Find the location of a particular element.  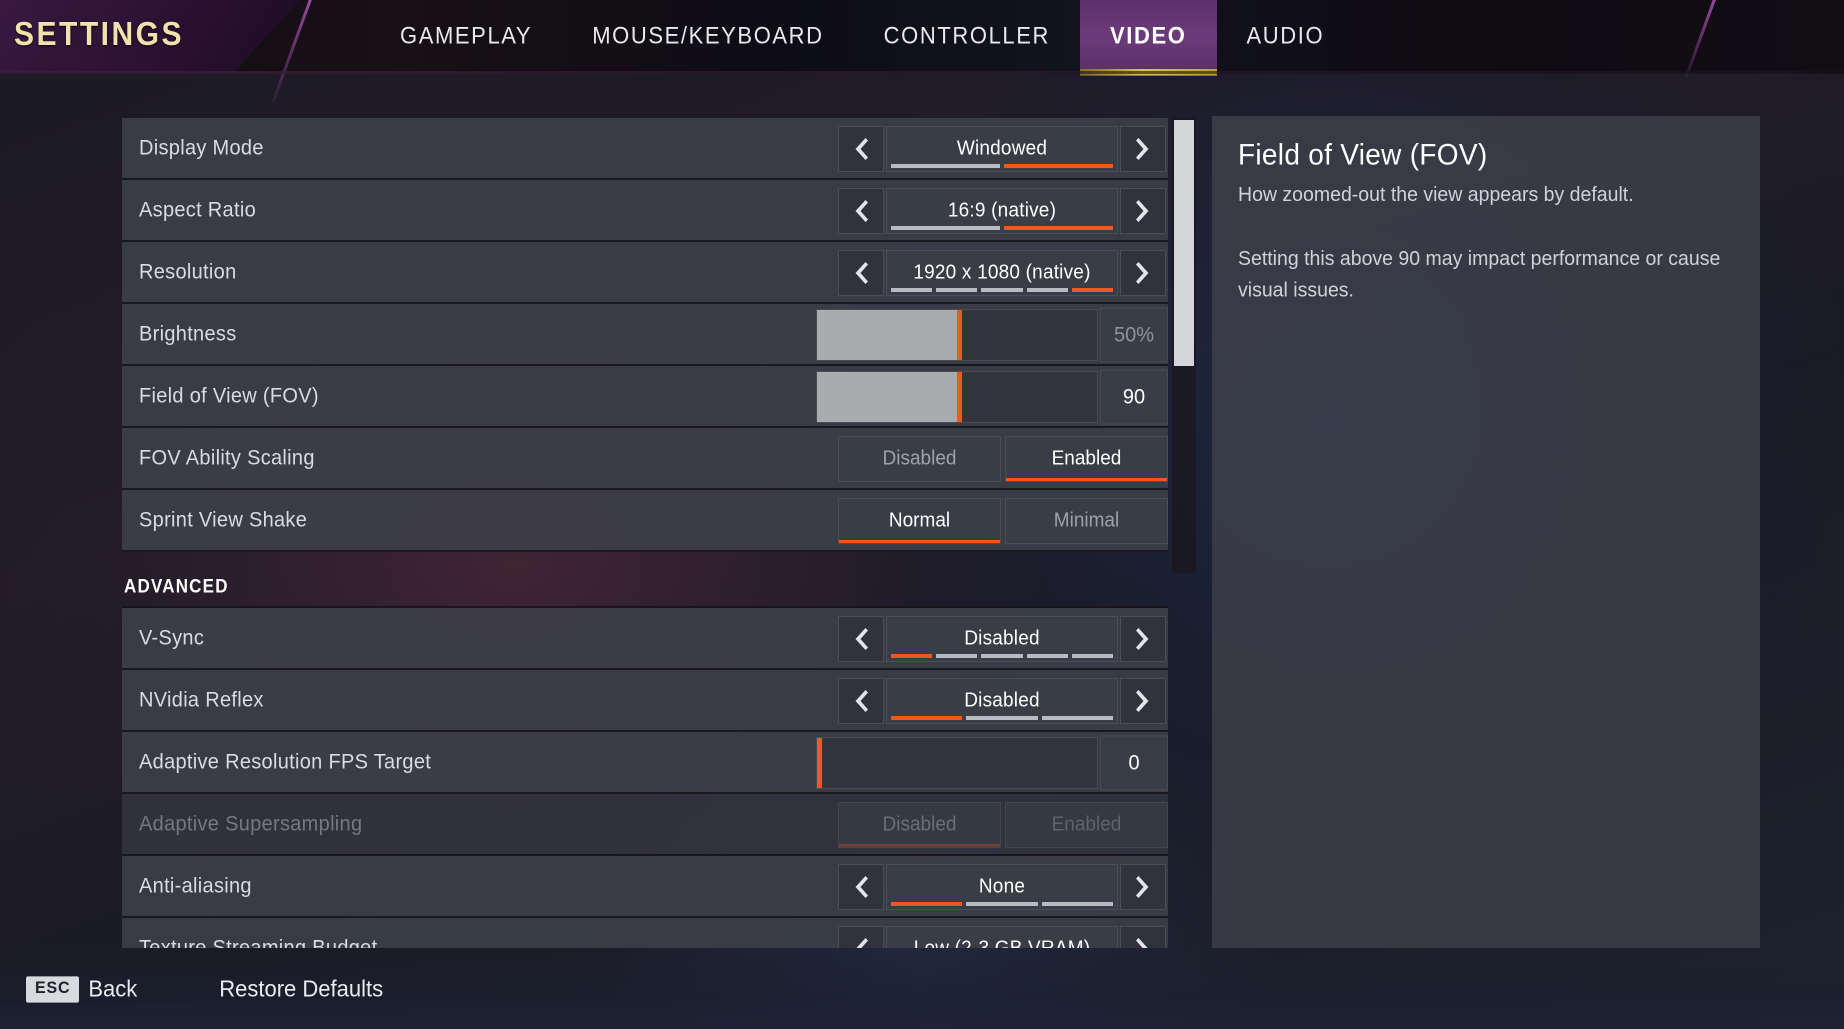

stepper-value: 1920 x 1080 (native) is located at coordinates (1002, 273).